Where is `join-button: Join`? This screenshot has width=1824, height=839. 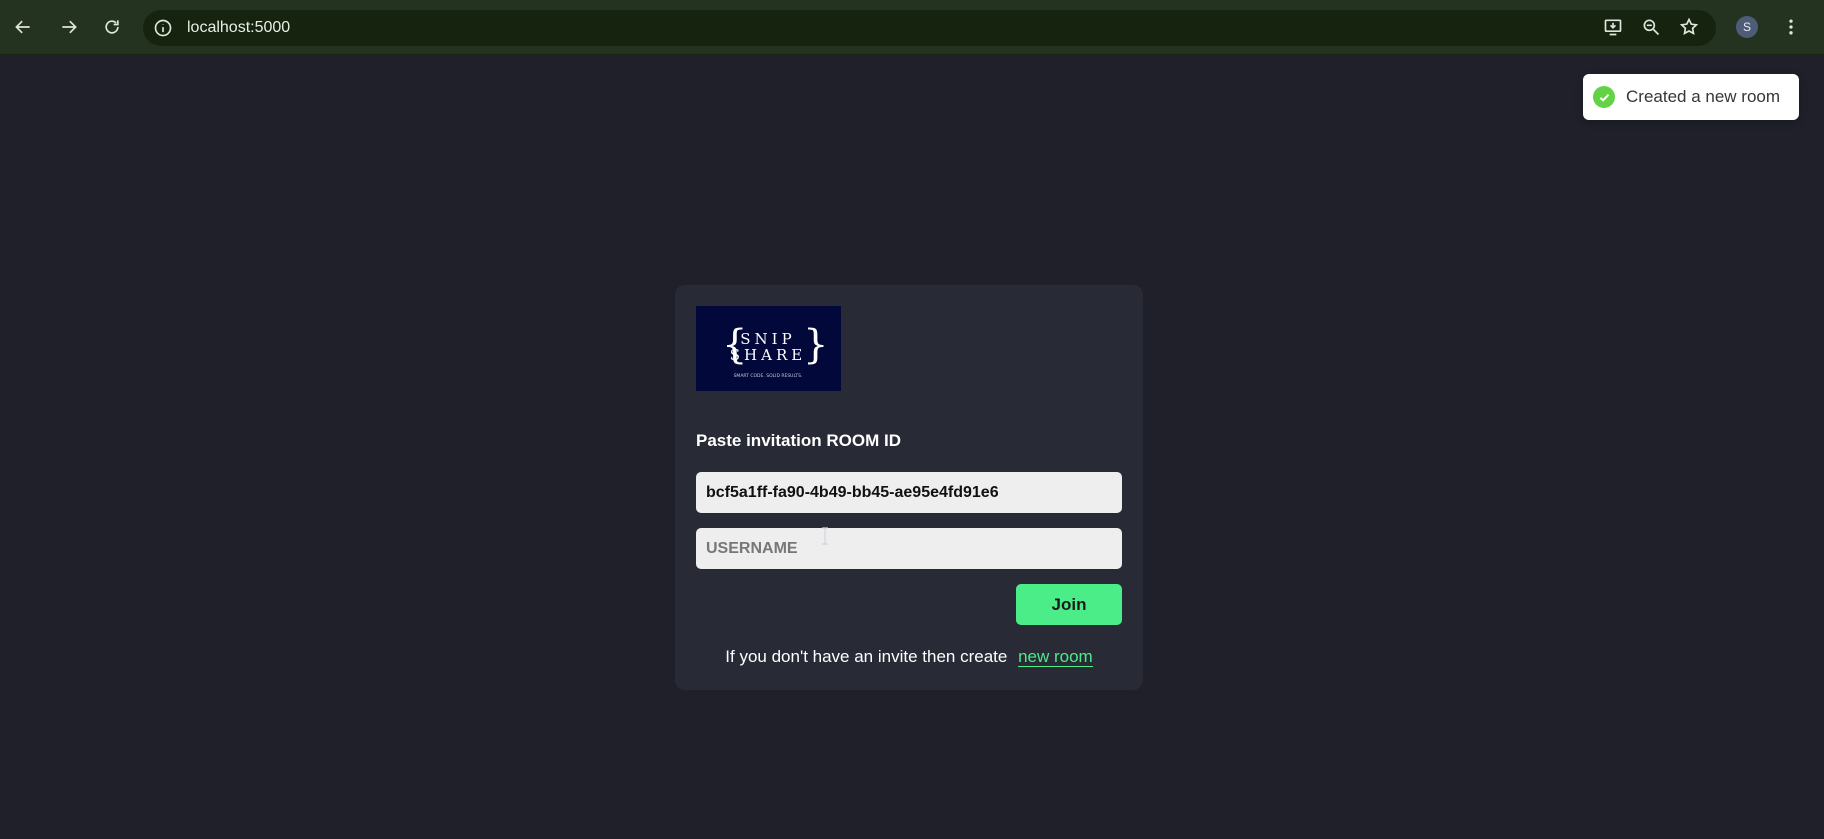
join-button: Join is located at coordinates (1069, 604).